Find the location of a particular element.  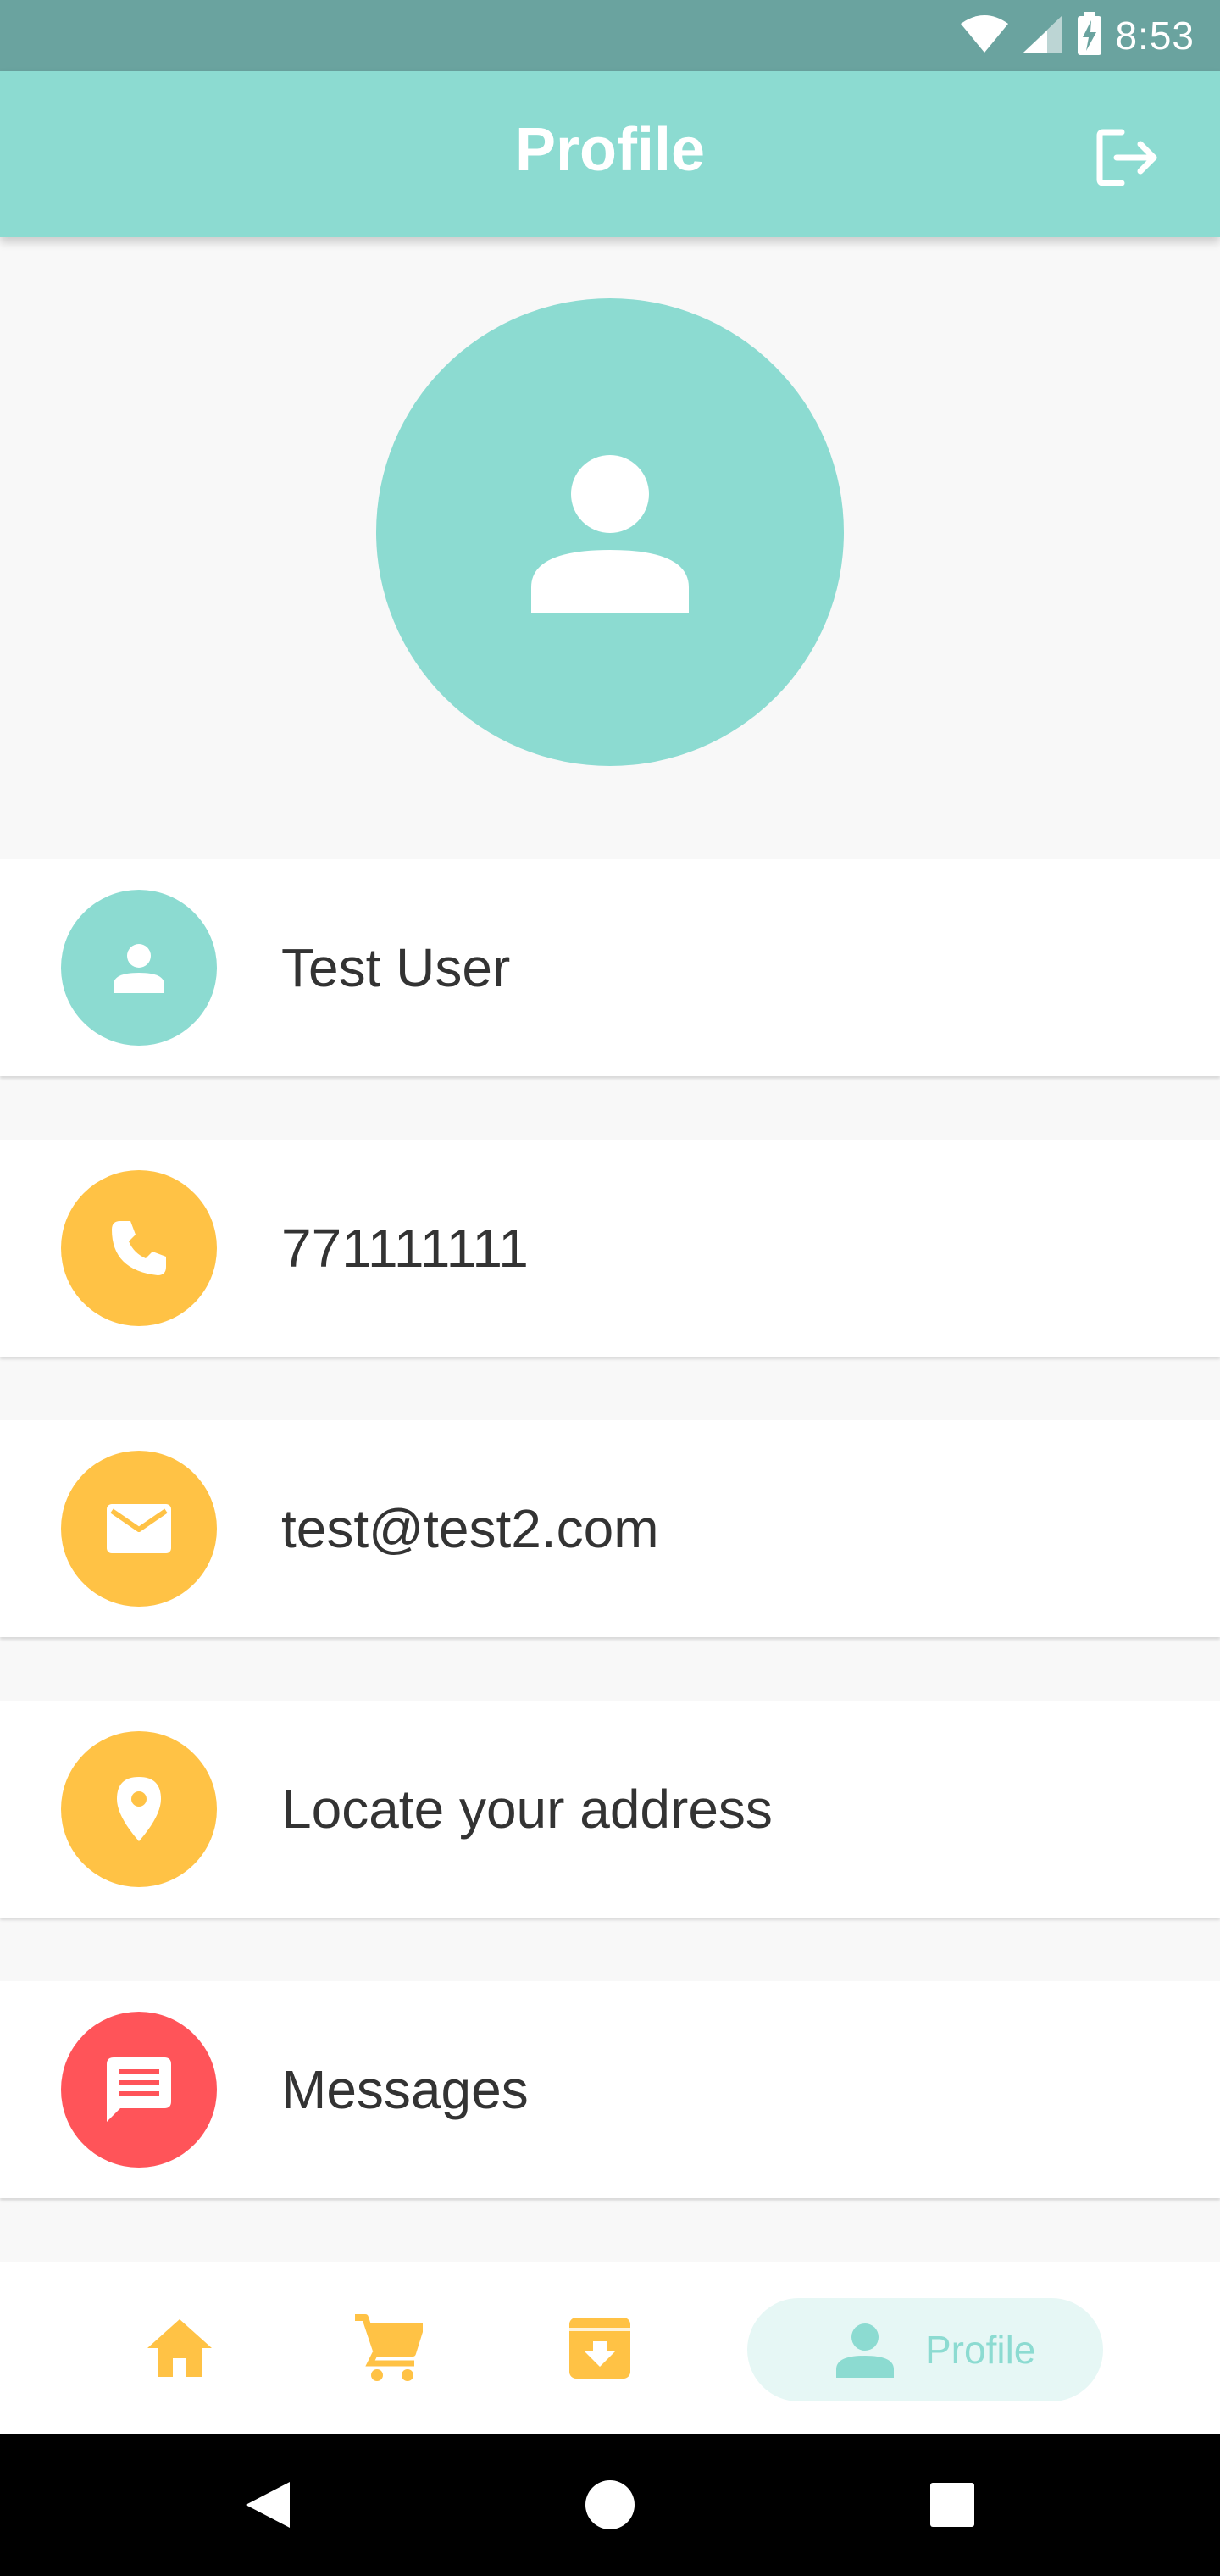

logout-button is located at coordinates (1128, 158).